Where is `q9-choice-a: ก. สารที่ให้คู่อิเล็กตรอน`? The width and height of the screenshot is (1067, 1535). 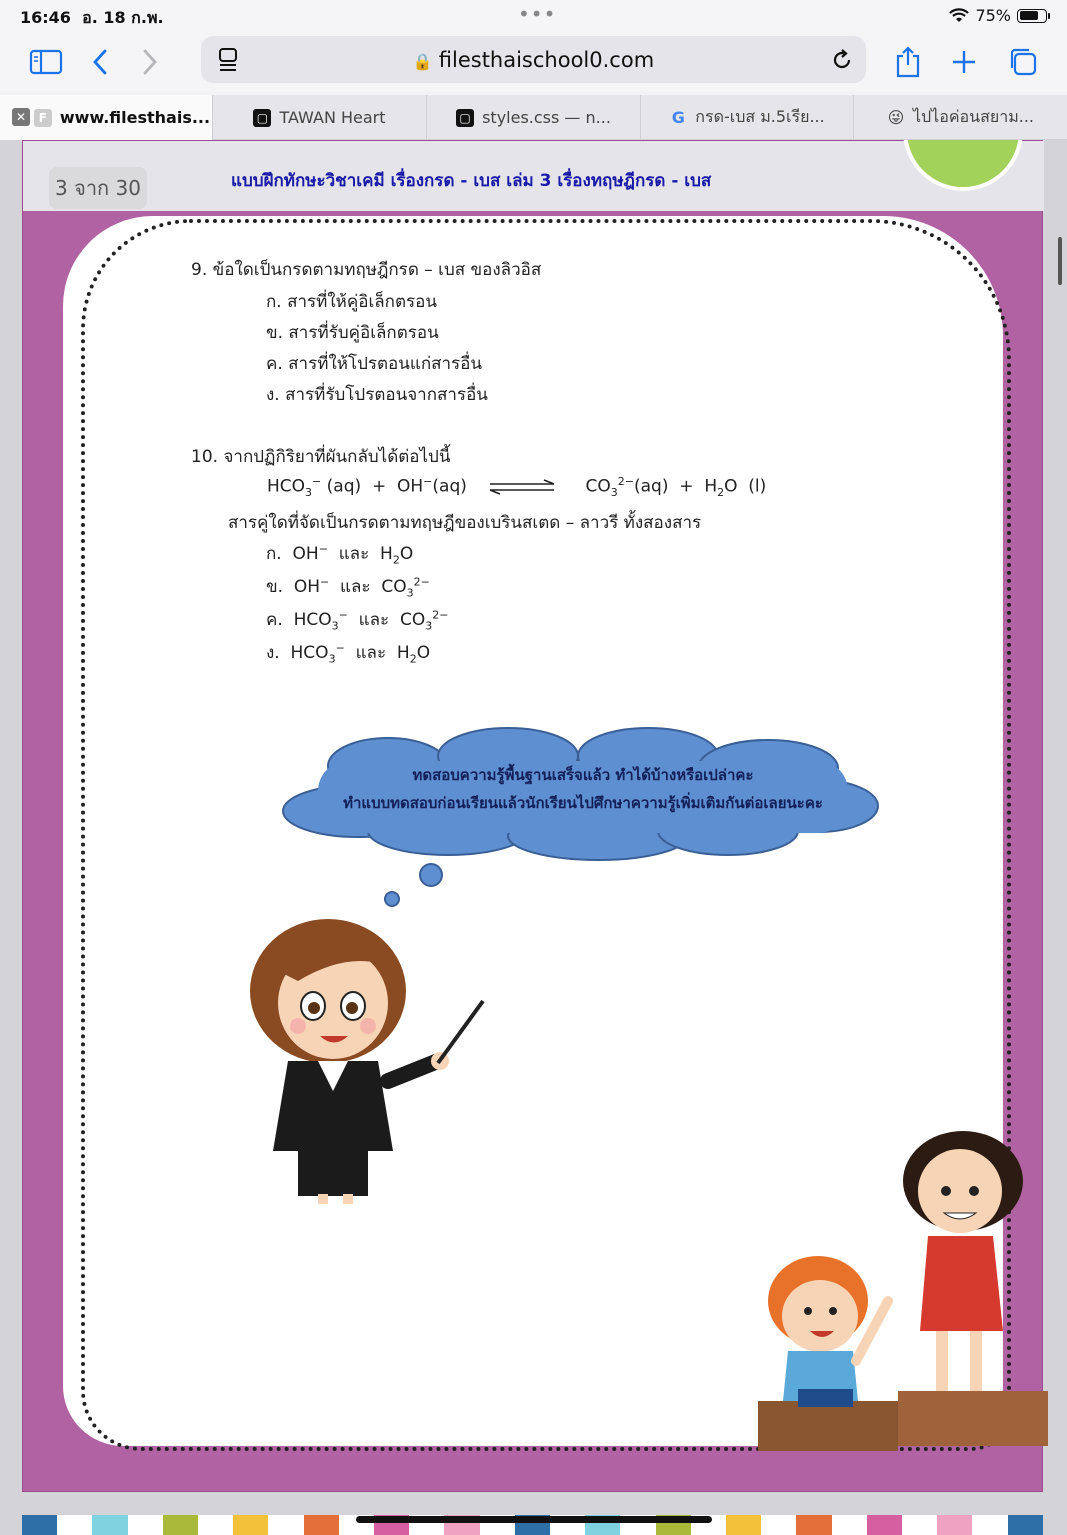
q9-choice-a: ก. สารที่ให้คู่อิเล็กตรอน is located at coordinates (351, 302).